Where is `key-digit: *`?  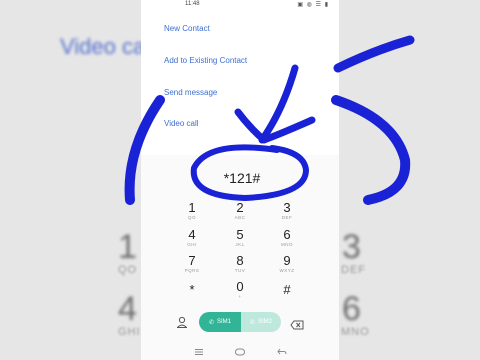 key-digit: * is located at coordinates (192, 289).